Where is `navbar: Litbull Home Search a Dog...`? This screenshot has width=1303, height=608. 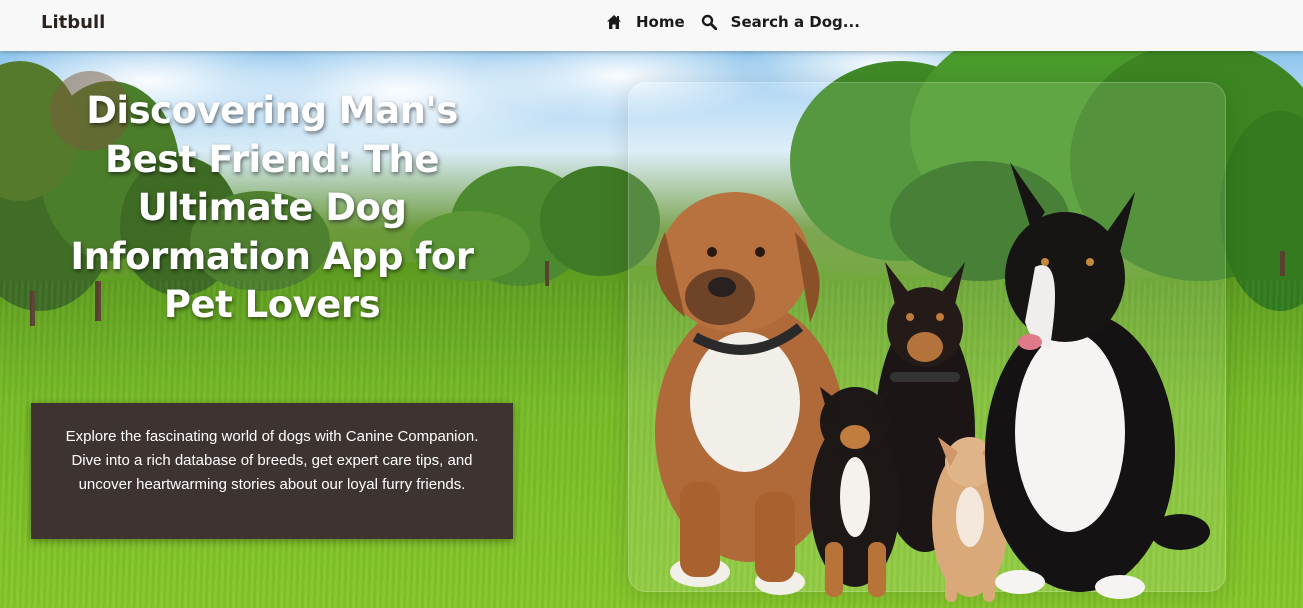
navbar: Litbull Home Search a Dog... is located at coordinates (651, 25).